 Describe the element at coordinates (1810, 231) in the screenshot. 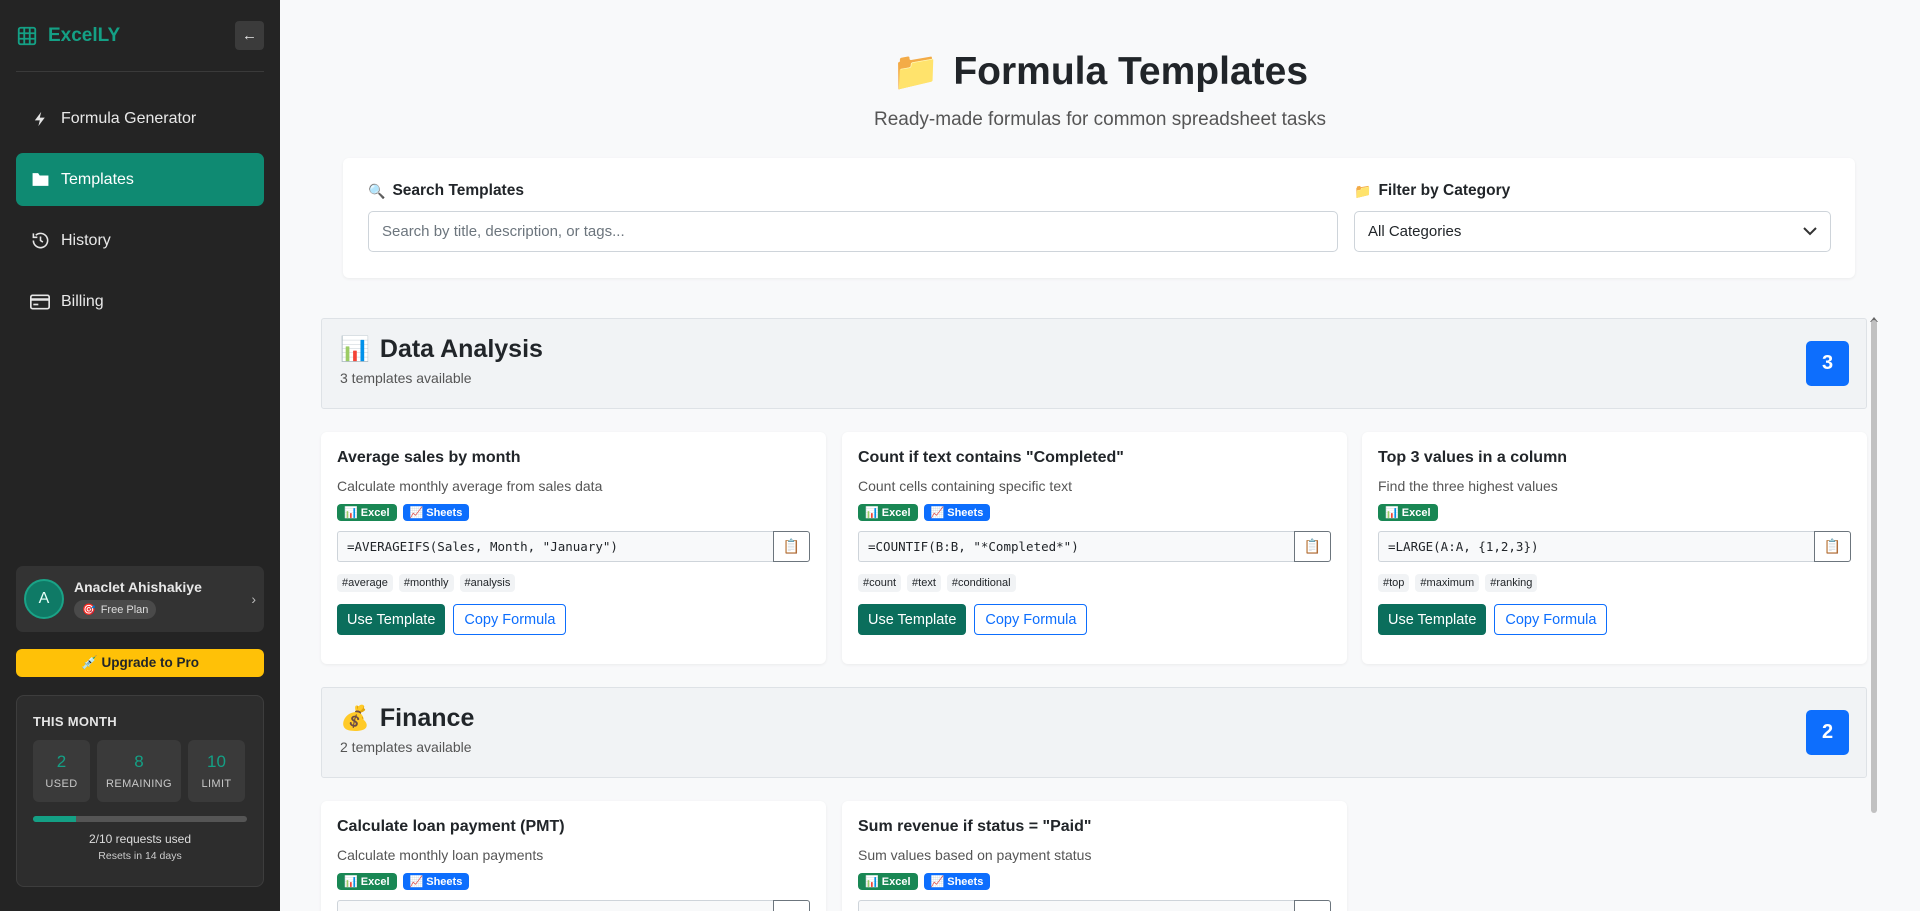

I see `chevron-down-icon` at that location.